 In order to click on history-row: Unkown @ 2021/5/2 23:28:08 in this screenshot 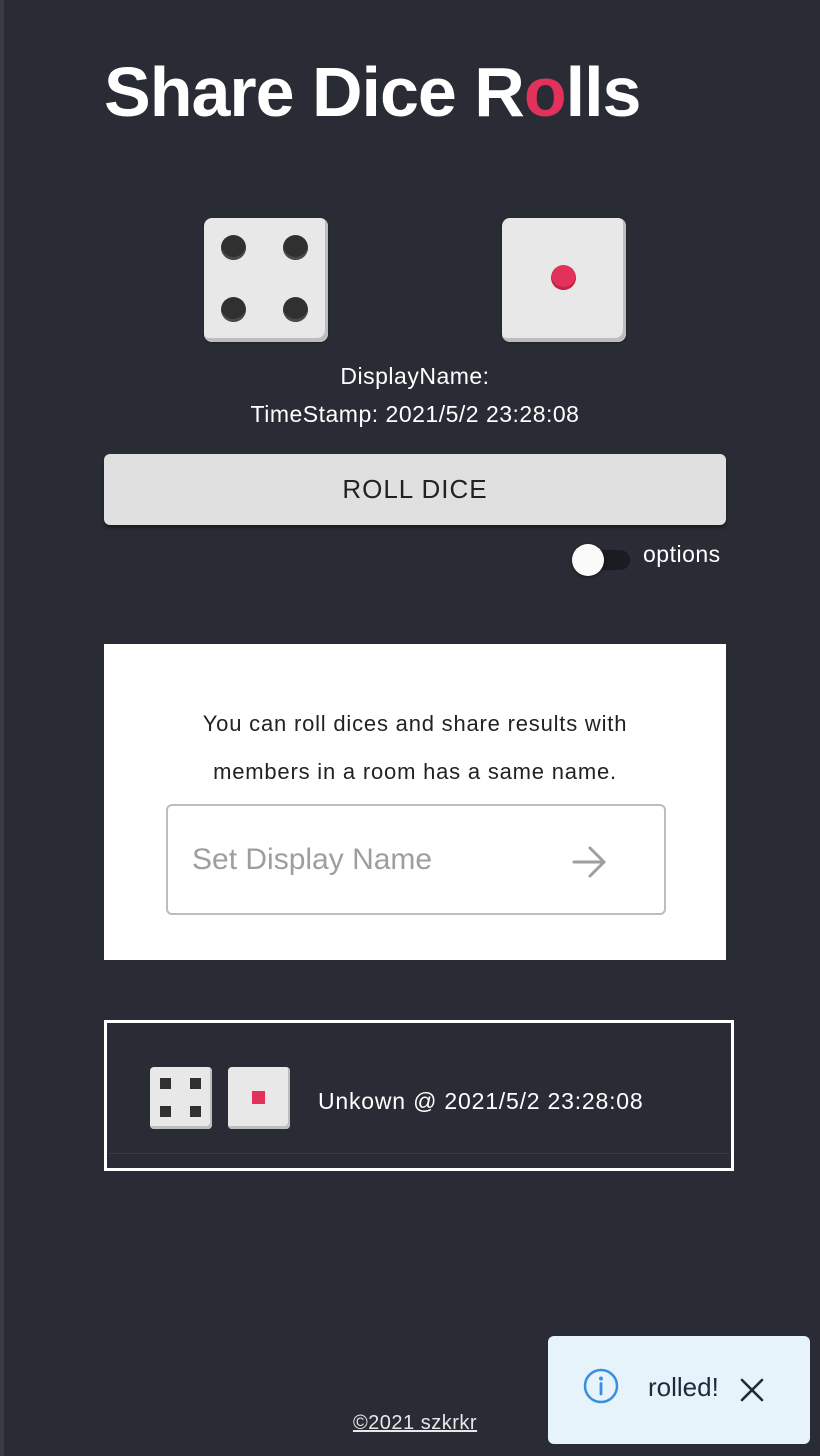, I will do `click(419, 1089)`.